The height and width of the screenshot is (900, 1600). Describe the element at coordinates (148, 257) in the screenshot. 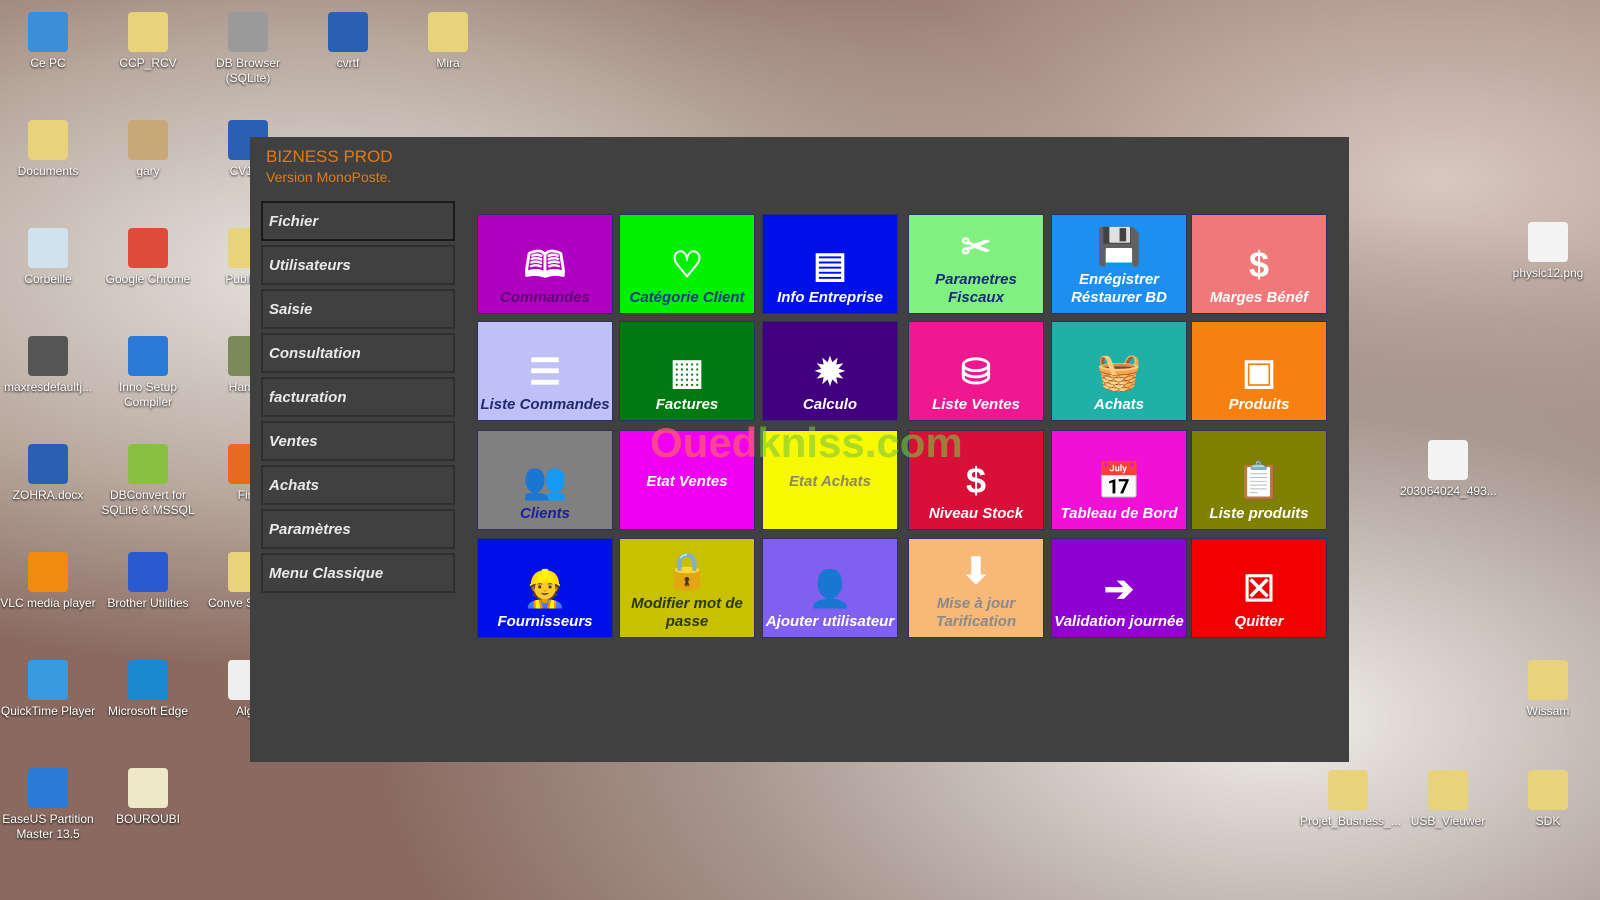

I see `desktop-icon: Google Chrome` at that location.